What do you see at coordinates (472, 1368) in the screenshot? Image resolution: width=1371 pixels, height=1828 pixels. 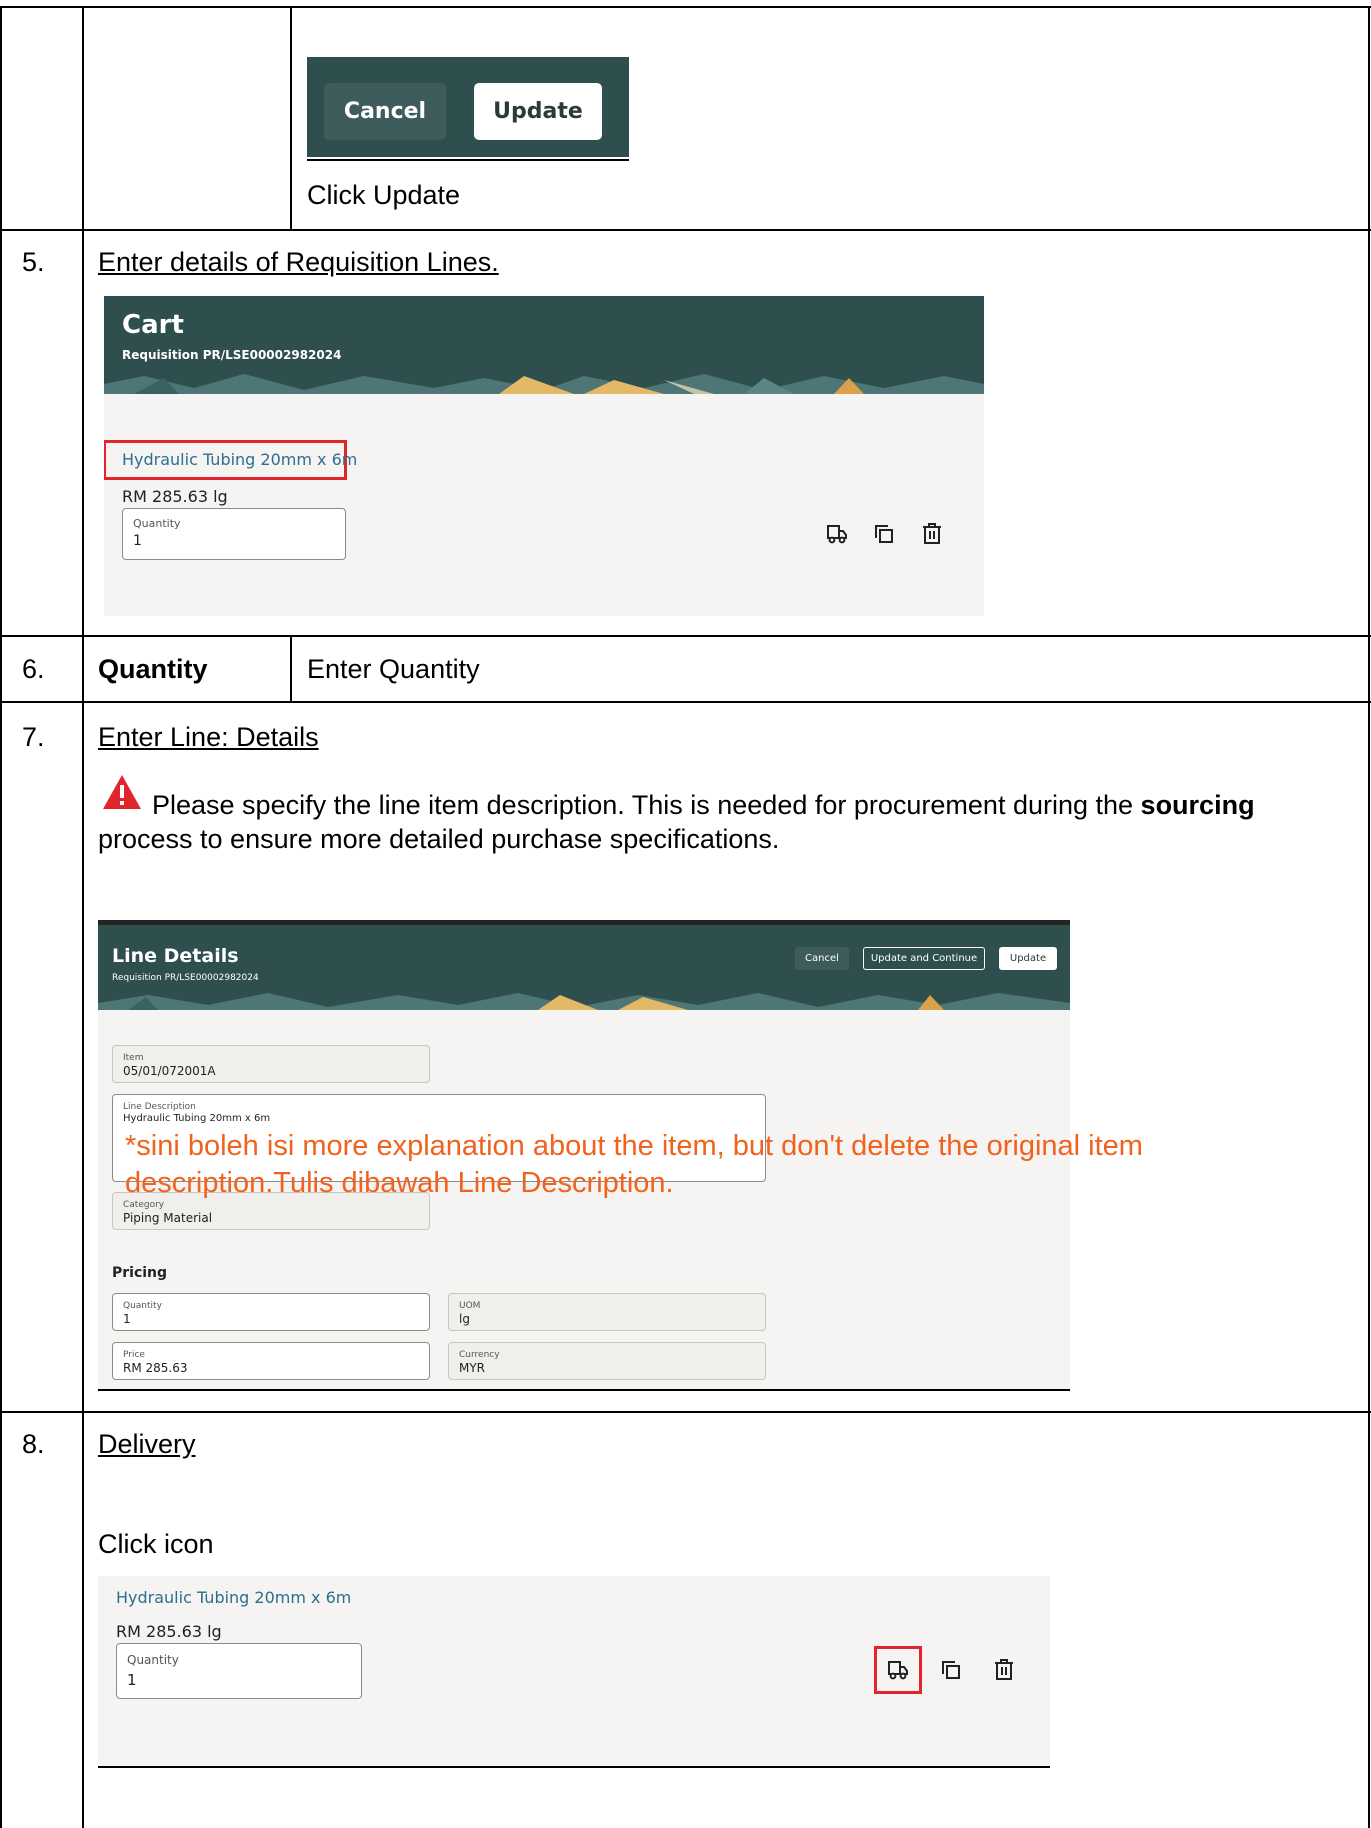 I see `currency-value: MYR` at bounding box center [472, 1368].